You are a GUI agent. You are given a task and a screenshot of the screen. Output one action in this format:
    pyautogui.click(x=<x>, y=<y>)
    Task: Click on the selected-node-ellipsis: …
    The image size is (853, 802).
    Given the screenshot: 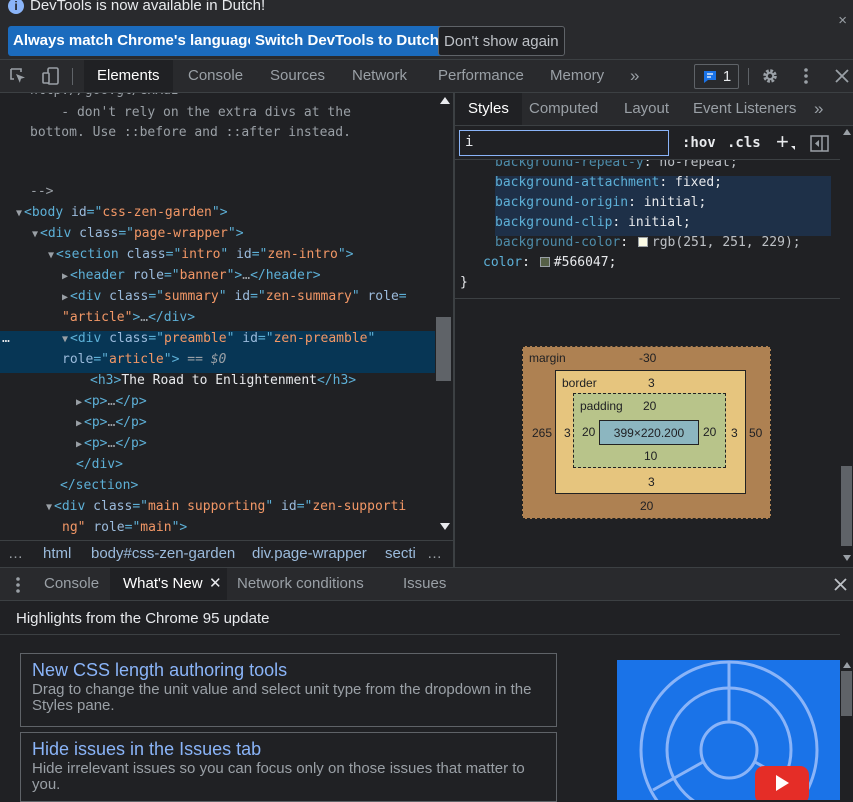 What is the action you would take?
    pyautogui.click(x=6, y=338)
    